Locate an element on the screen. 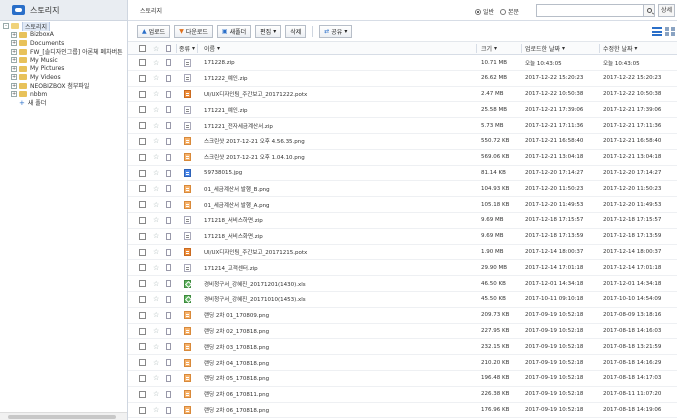 The width and height of the screenshot is (677, 420). file-name: 171218_서비스하면.zip is located at coordinates (233, 220).